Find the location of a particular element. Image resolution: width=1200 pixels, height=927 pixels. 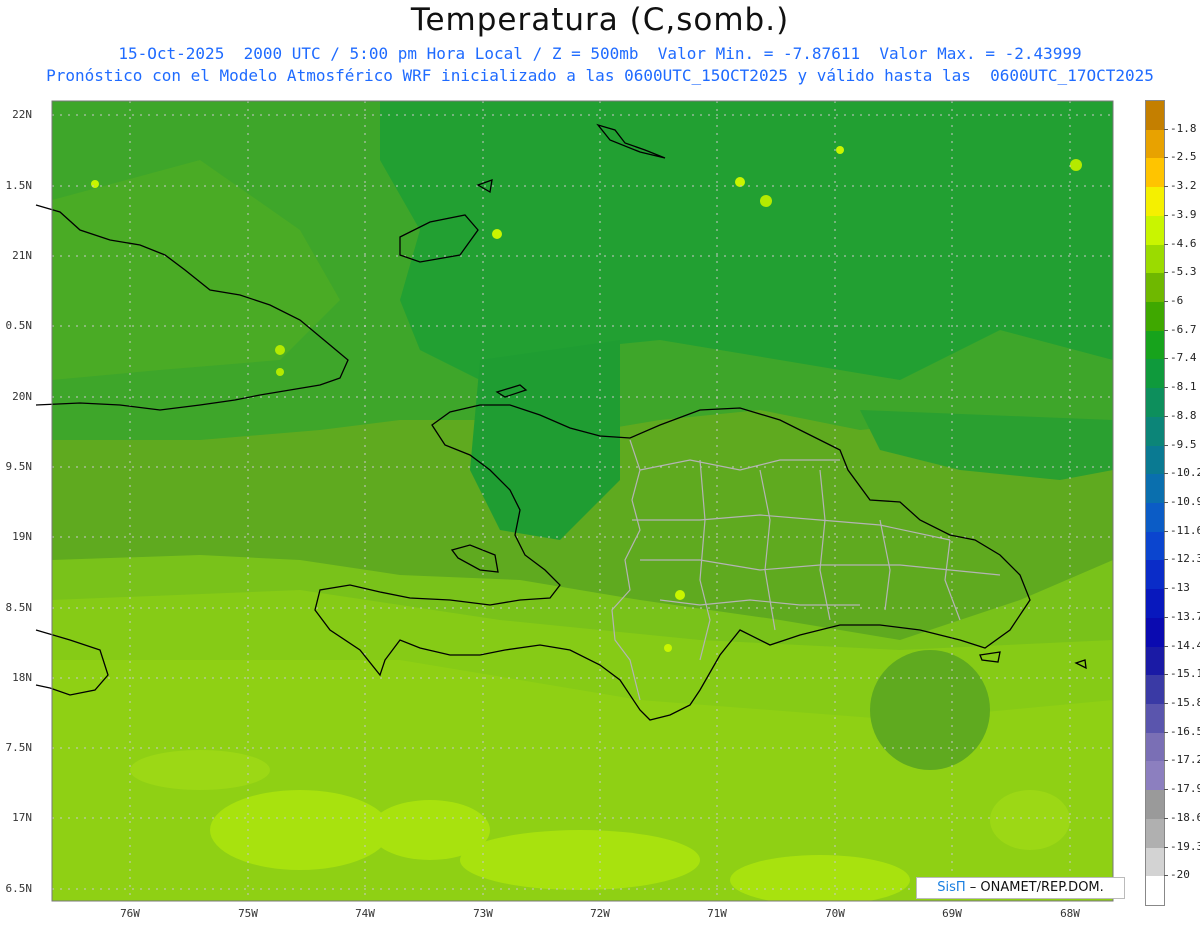

colorbar-label: -1.8 is located at coordinates (1183, 128).